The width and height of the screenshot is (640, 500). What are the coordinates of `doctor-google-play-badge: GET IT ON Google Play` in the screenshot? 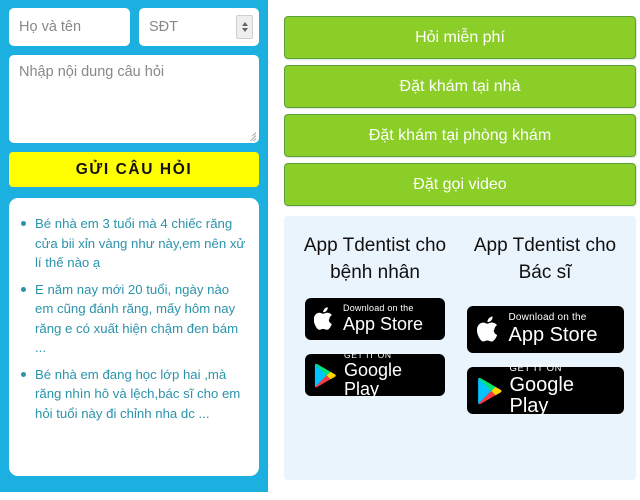 It's located at (545, 390).